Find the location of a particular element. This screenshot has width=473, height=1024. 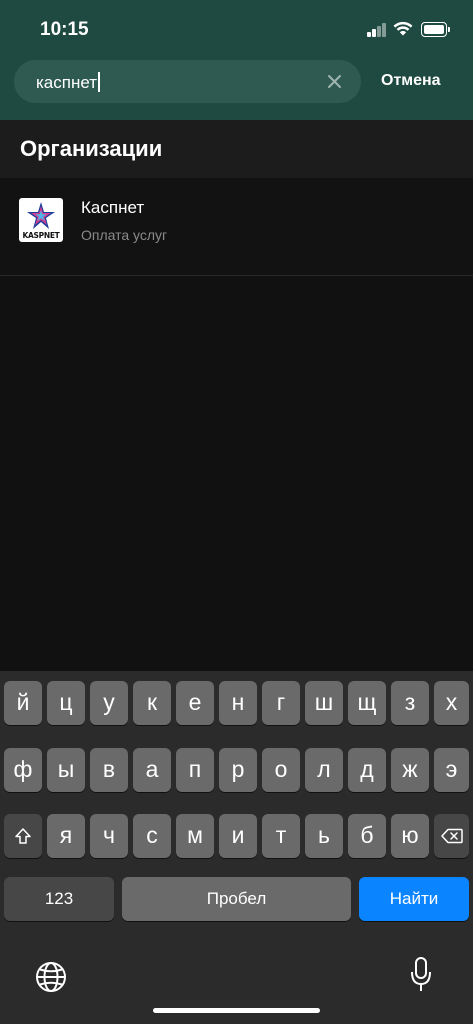

key-д: д is located at coordinates (367, 770).